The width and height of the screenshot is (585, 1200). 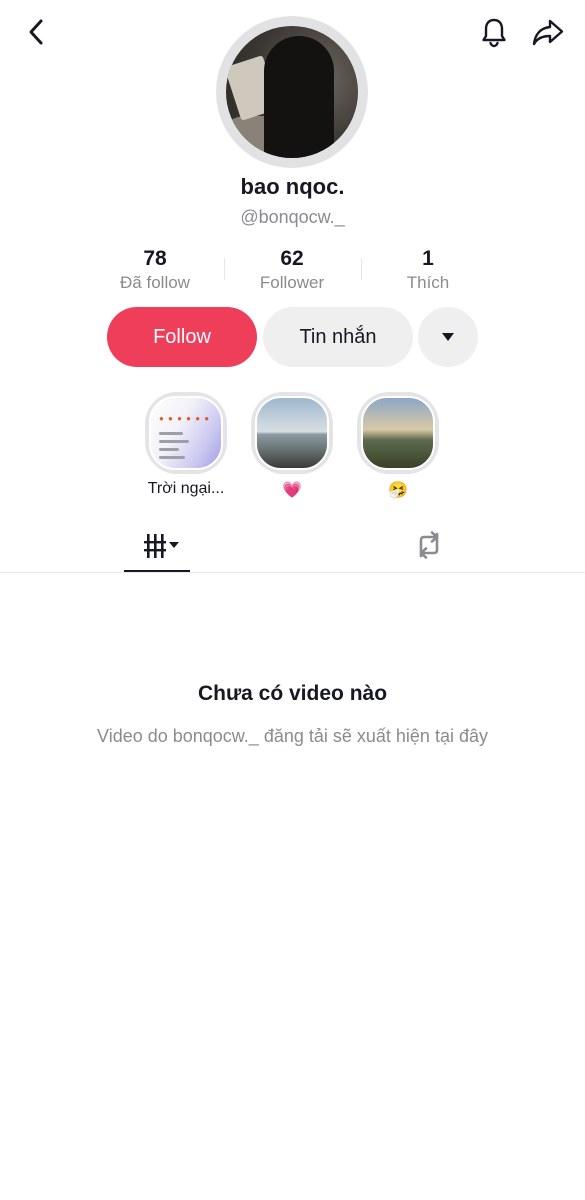 I want to click on notifications-button, so click(x=494, y=32).